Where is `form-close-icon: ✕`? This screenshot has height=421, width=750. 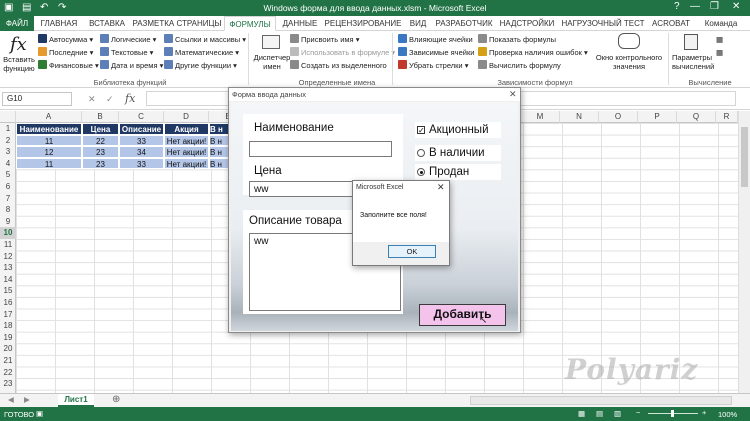
form-close-icon: ✕ is located at coordinates (513, 94).